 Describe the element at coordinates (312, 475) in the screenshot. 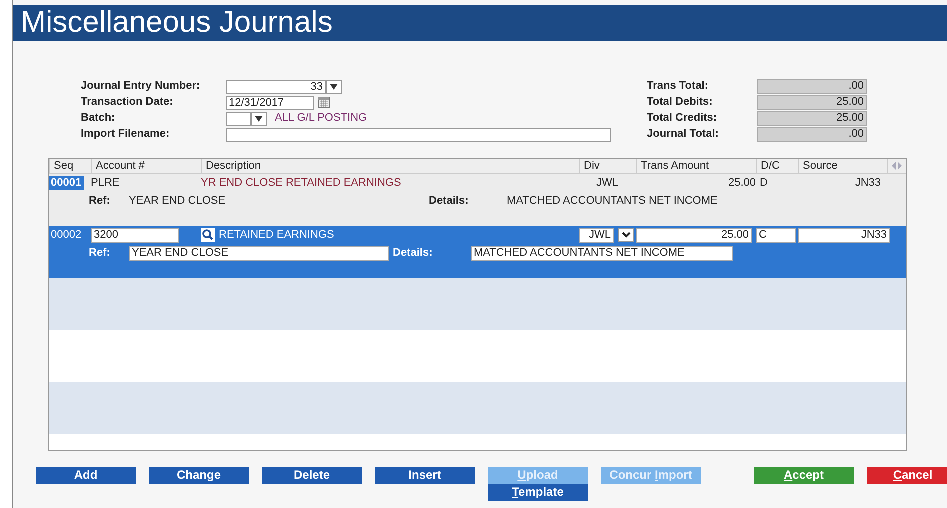

I see `action-button: Delete` at that location.